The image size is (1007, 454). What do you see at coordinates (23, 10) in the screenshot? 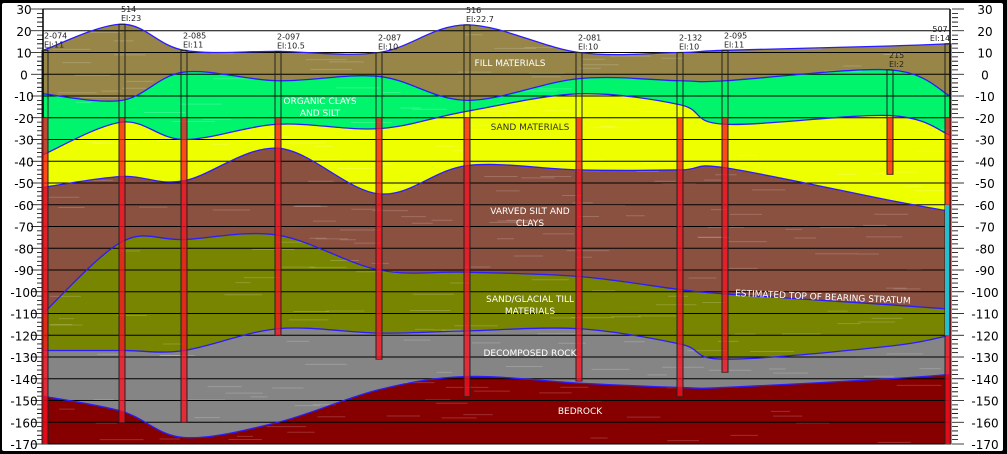
I see `left-axis-tick-label: 30` at bounding box center [23, 10].